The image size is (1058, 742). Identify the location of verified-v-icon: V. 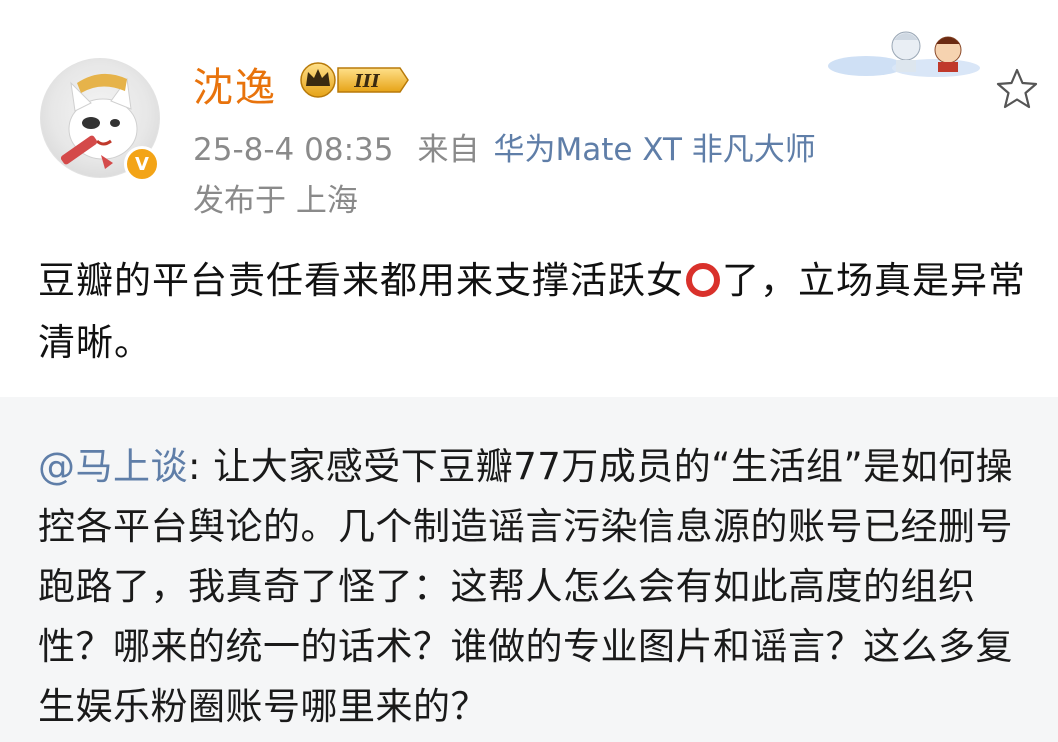
(142, 164).